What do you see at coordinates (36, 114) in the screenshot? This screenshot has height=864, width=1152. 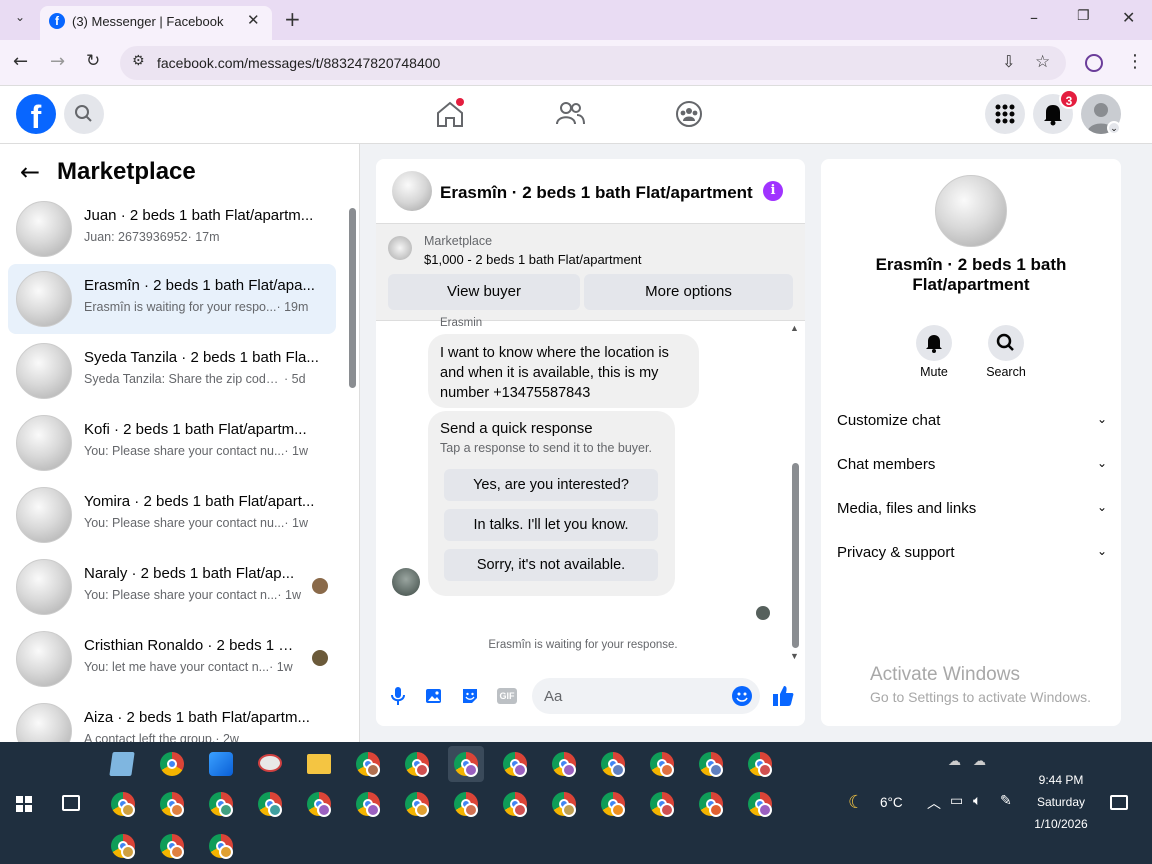 I see `facebook-logo-icon: f` at bounding box center [36, 114].